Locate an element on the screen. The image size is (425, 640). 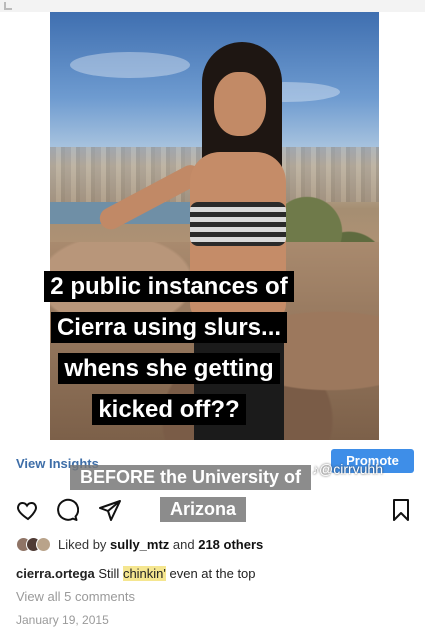
banner-line-1: BEFORE the University of is located at coordinates (191, 477).